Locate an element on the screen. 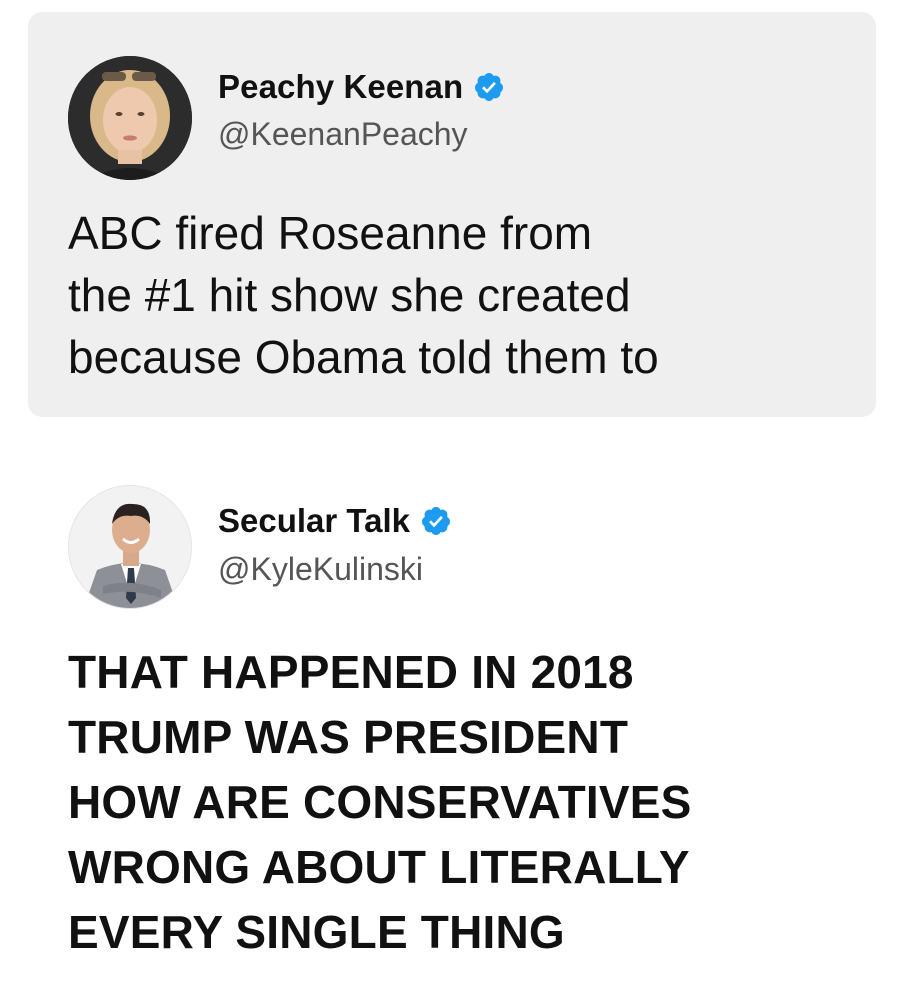 This screenshot has width=904, height=1000. quoted-author-row: Peachy Keenan is located at coordinates (361, 87).